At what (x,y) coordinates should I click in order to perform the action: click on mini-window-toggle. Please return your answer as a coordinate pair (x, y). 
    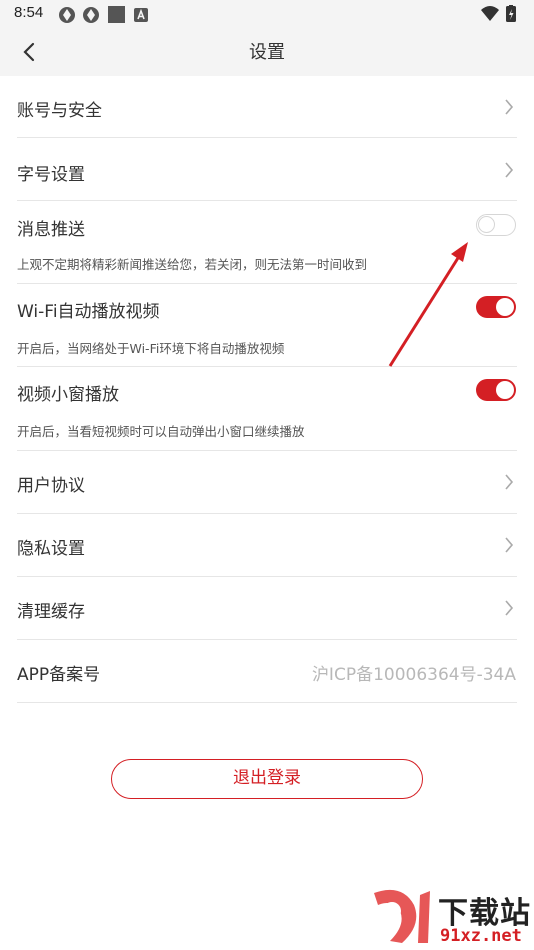
    Looking at the image, I should click on (496, 390).